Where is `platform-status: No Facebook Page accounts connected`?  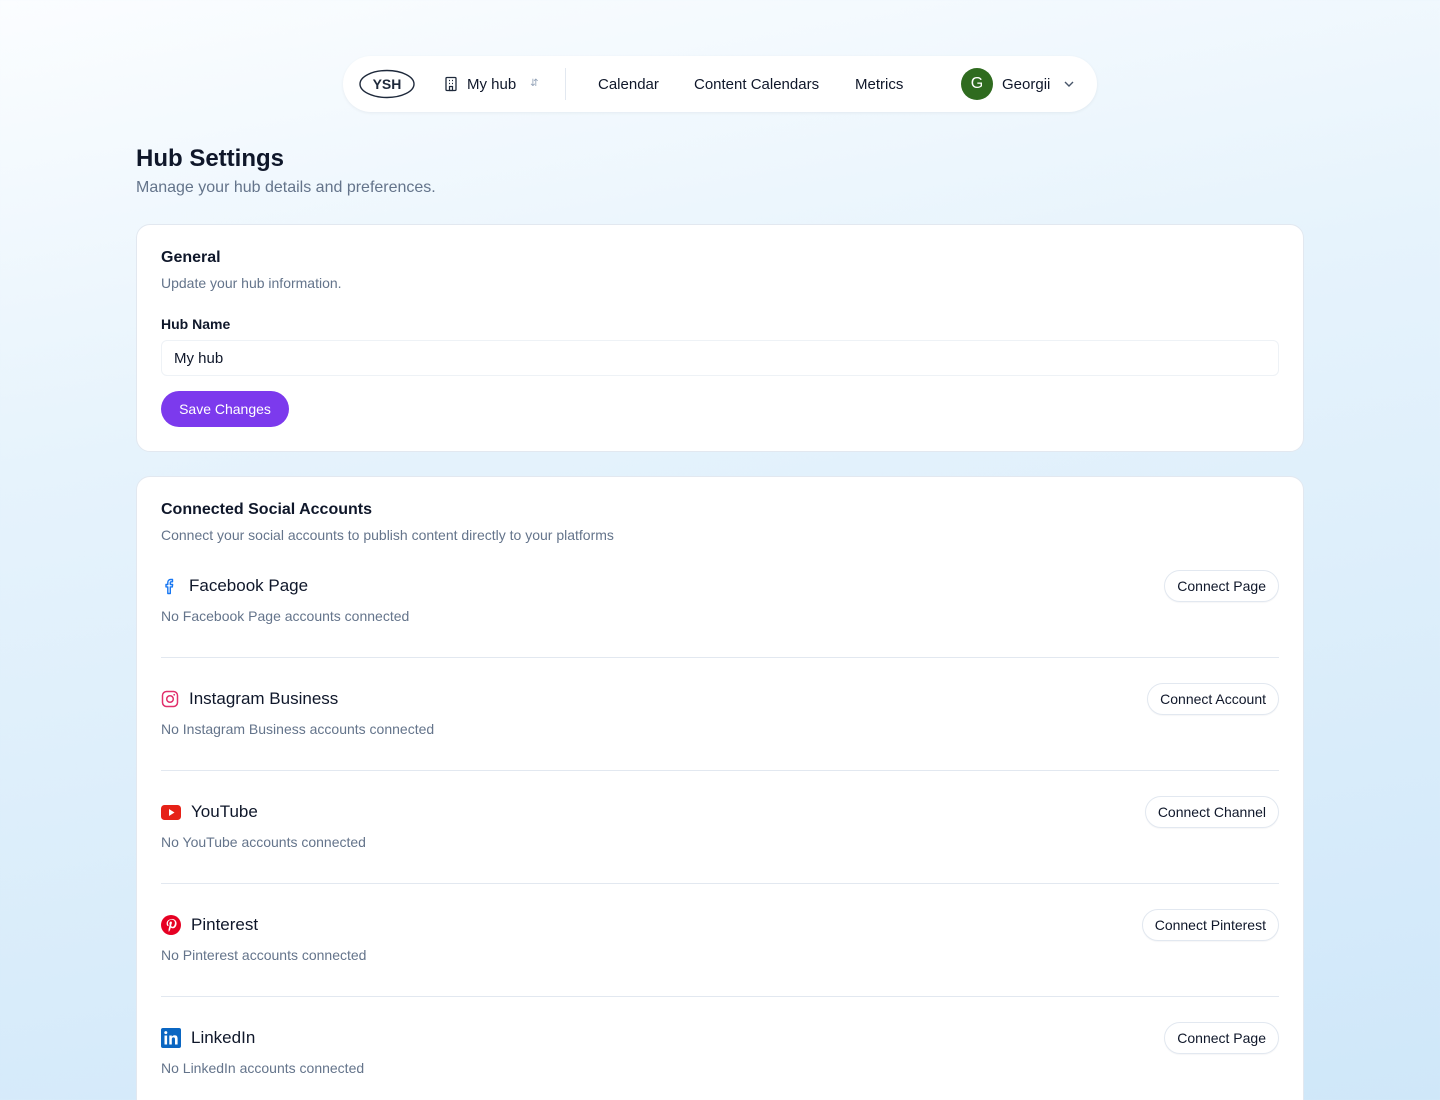 platform-status: No Facebook Page accounts connected is located at coordinates (285, 616).